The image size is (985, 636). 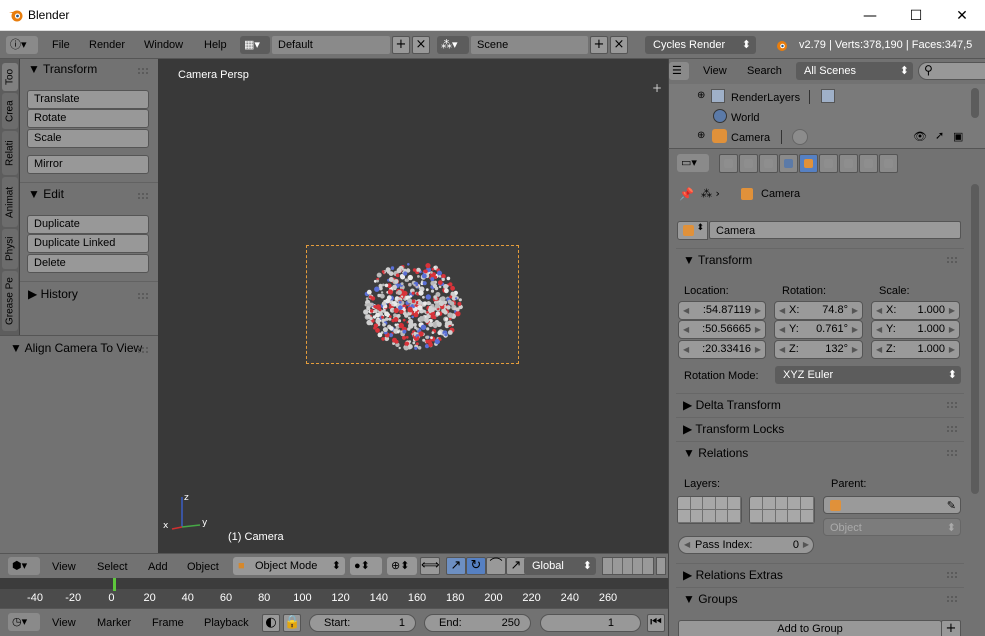 What do you see at coordinates (888, 163) in the screenshot?
I see `physics-tab-icon` at bounding box center [888, 163].